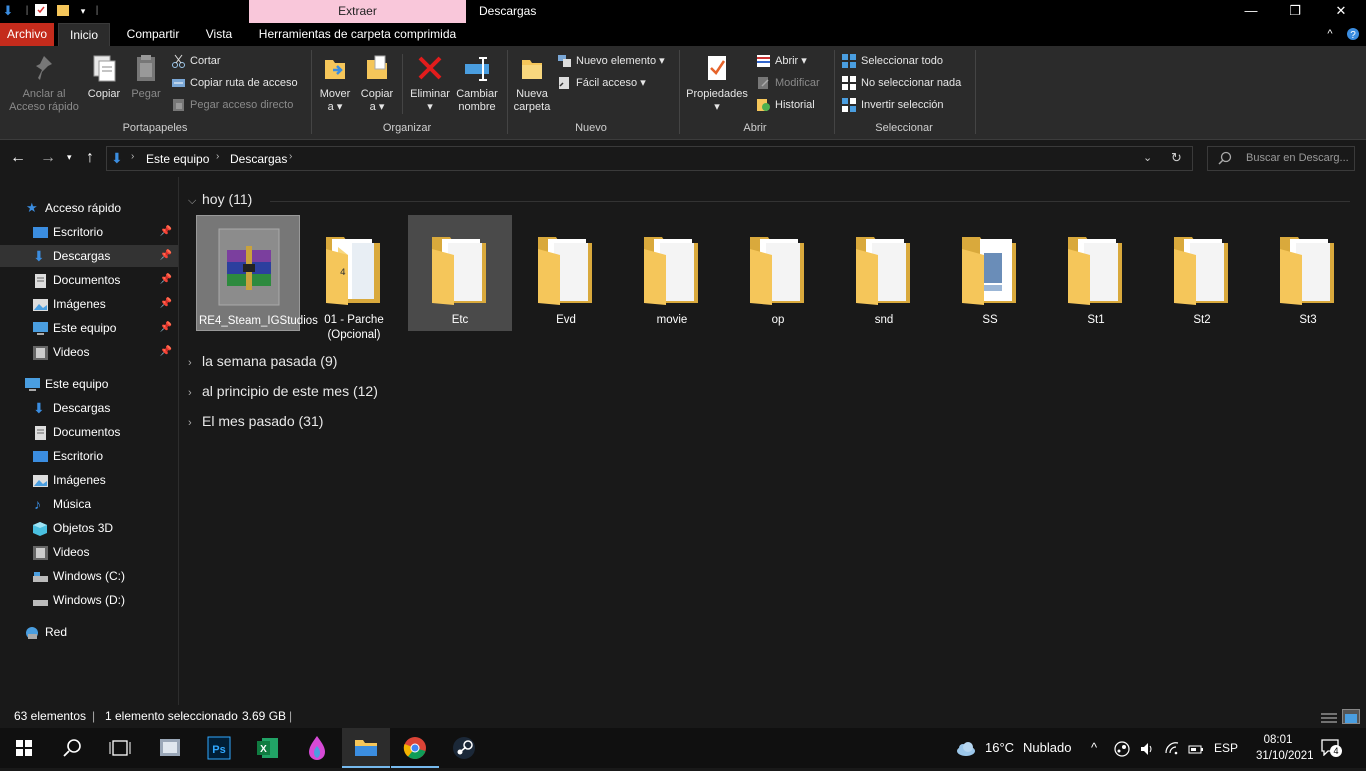 Image resolution: width=1366 pixels, height=771 pixels. Describe the element at coordinates (649, 158) in the screenshot. I see `address-bar: ⬇ › Este equipo › Descargas › ⌄ ↻` at that location.